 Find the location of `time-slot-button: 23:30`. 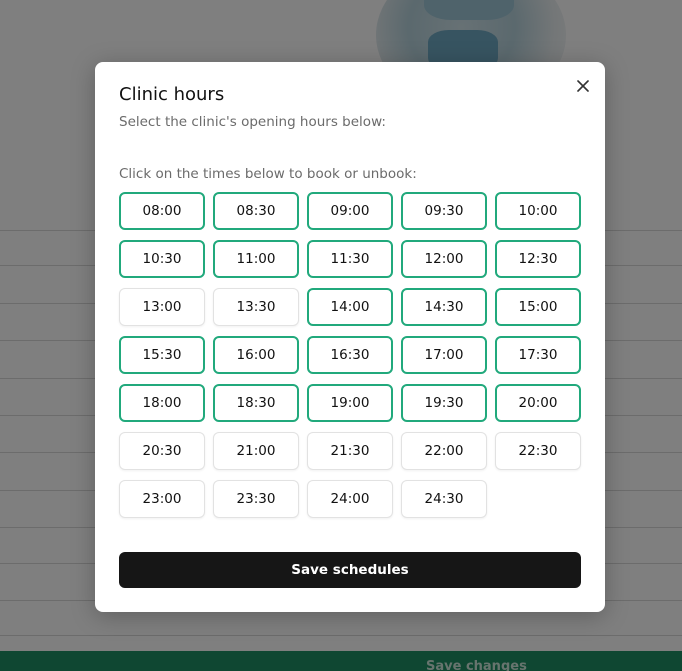

time-slot-button: 23:30 is located at coordinates (256, 499).